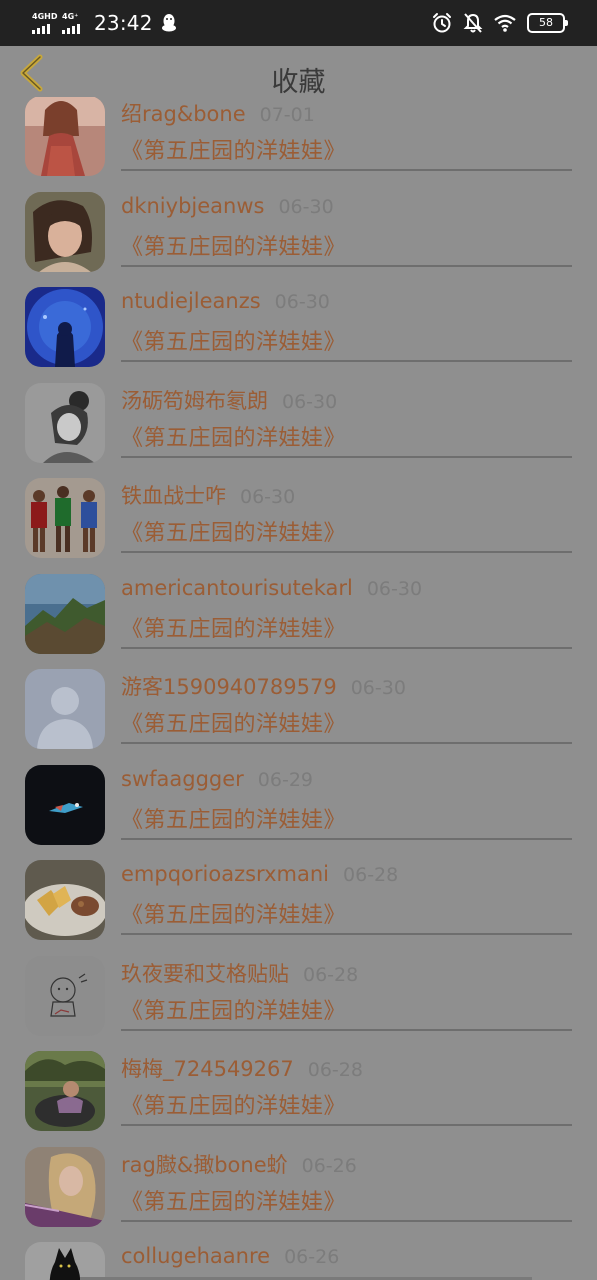  I want to click on page-title: 收藏, so click(298, 82).